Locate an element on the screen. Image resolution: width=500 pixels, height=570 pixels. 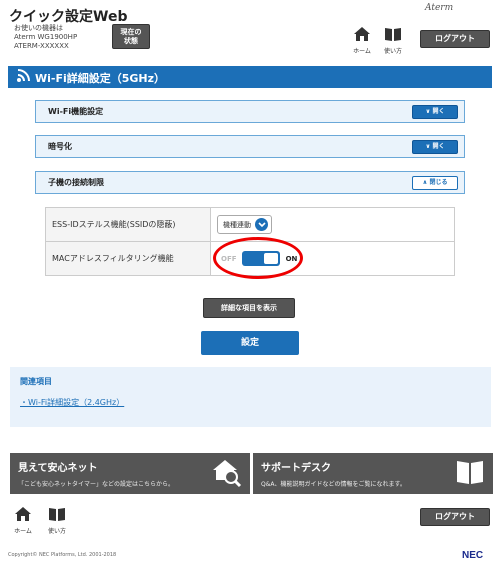
ess-id-stealth-select: 機種連動 is located at coordinates (244, 224).